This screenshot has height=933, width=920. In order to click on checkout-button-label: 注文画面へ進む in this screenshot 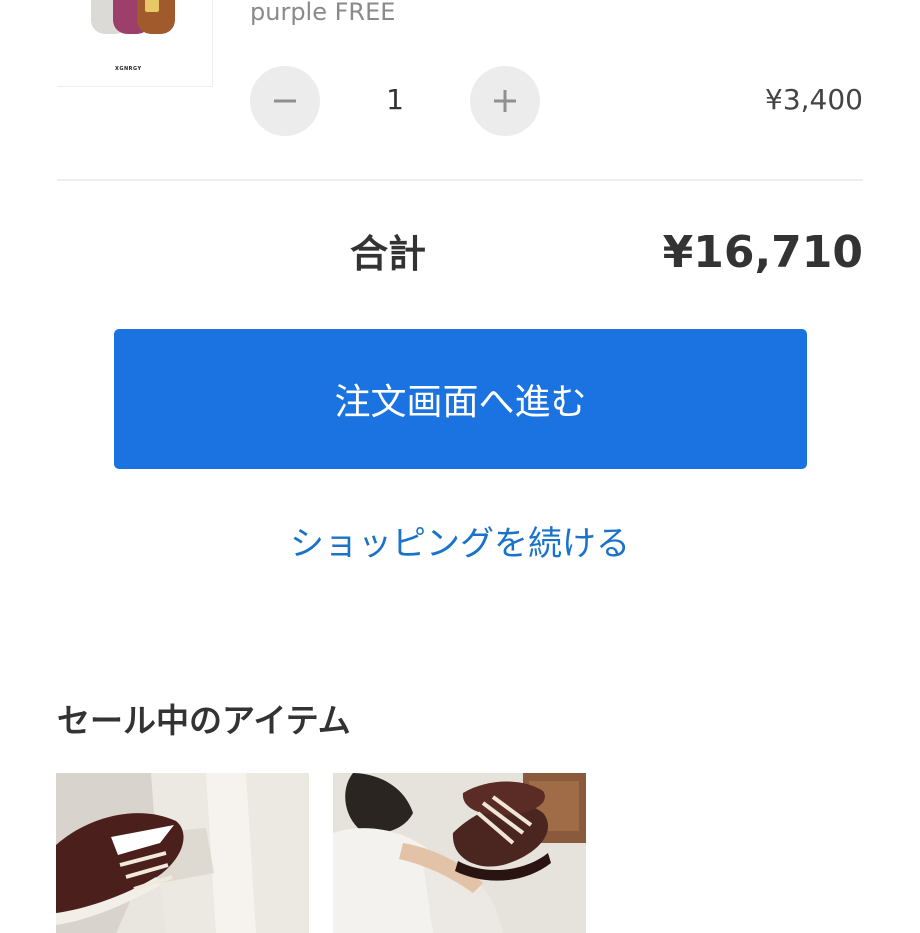, I will do `click(460, 402)`.